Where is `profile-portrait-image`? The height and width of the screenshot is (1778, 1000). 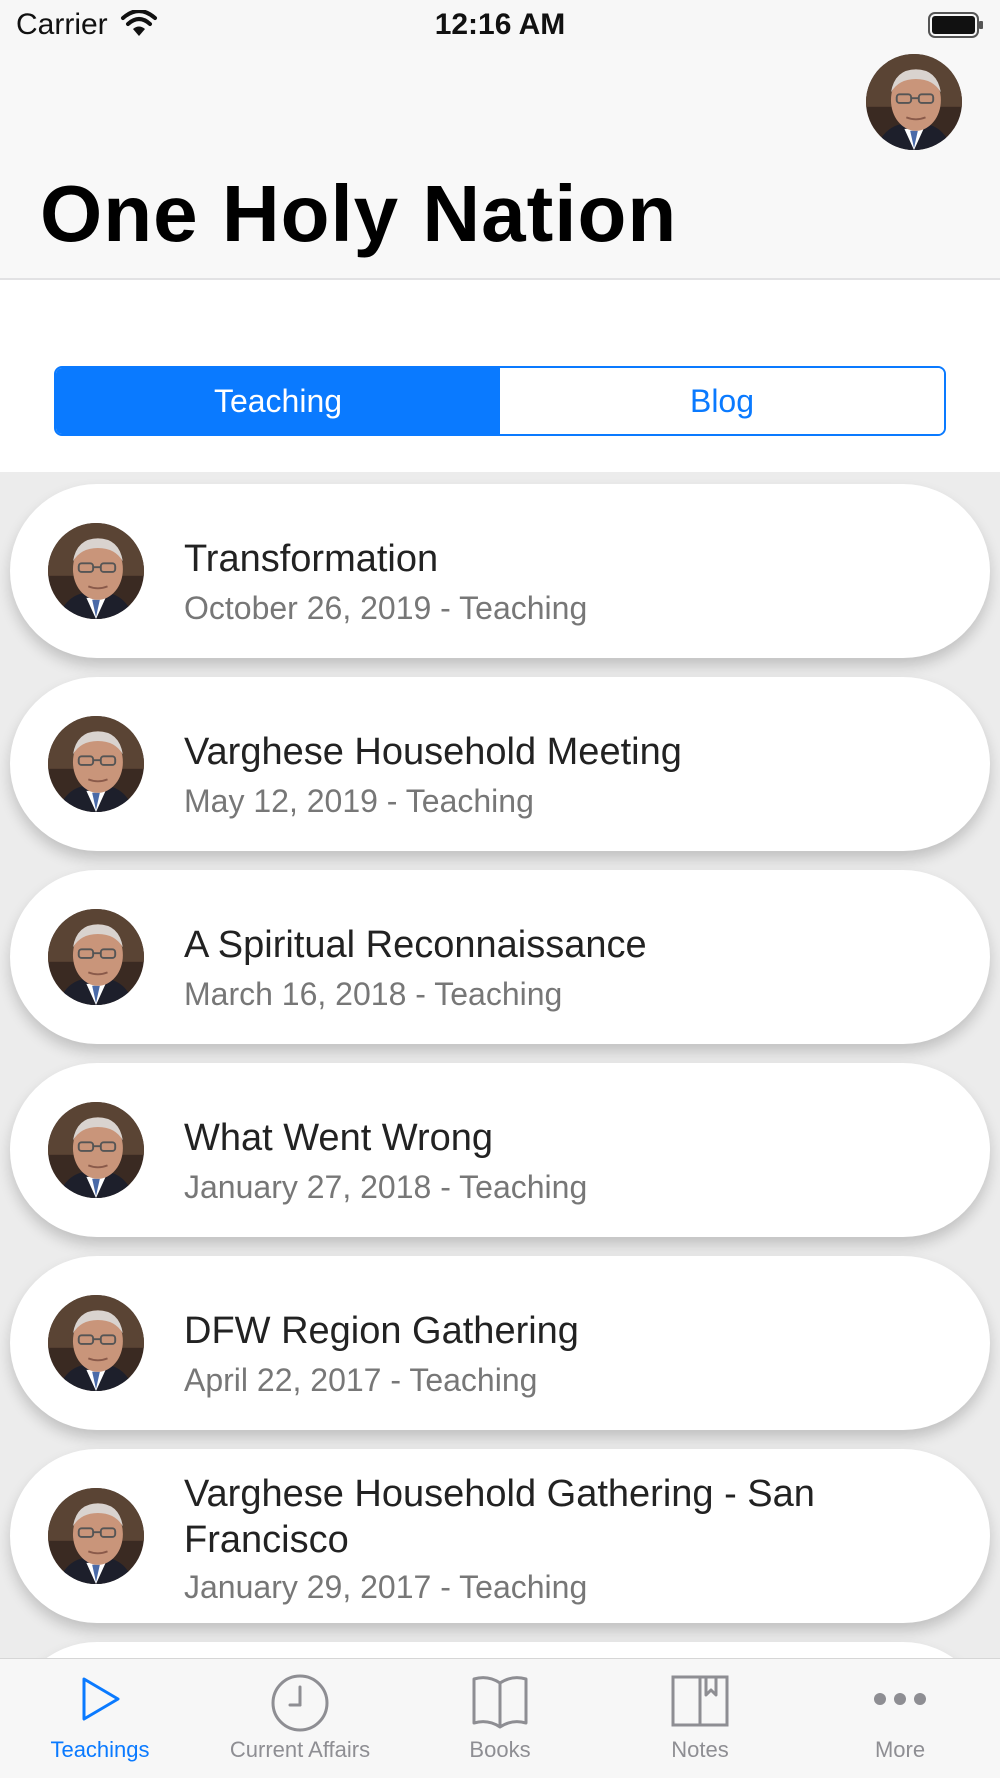 profile-portrait-image is located at coordinates (914, 102).